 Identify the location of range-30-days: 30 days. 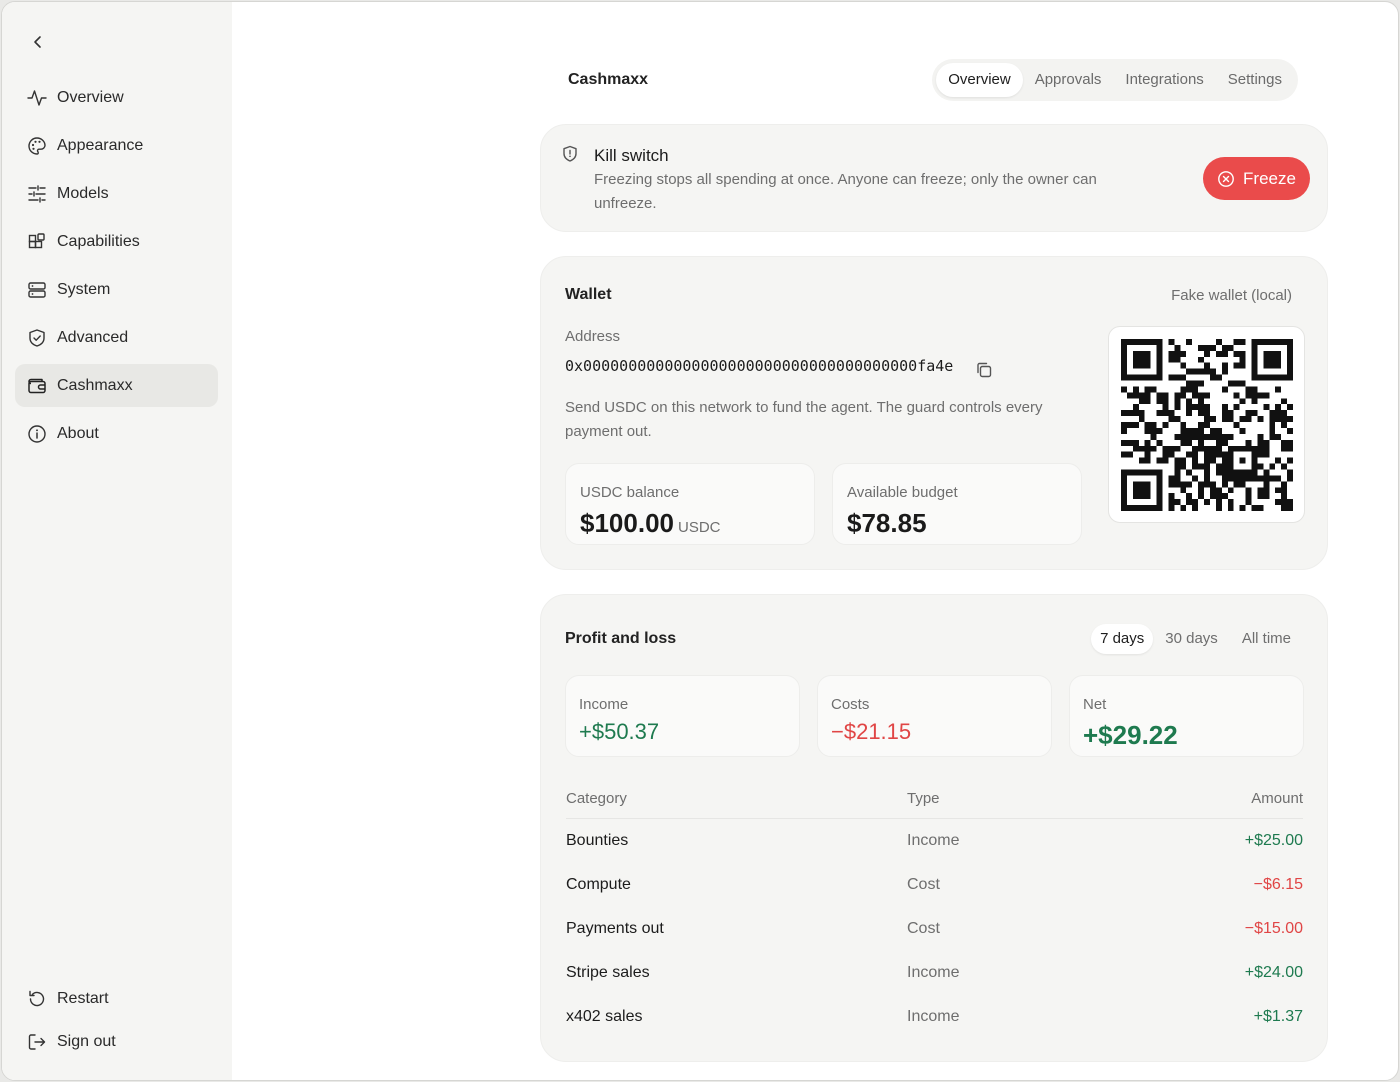
(1191, 639).